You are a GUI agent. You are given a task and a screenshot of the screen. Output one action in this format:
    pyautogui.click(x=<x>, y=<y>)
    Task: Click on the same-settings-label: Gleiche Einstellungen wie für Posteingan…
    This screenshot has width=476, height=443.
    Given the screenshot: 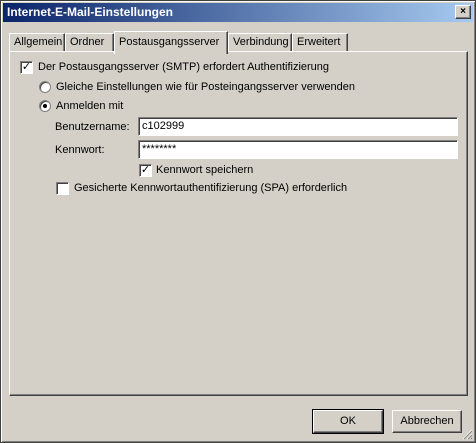 What is the action you would take?
    pyautogui.click(x=206, y=87)
    